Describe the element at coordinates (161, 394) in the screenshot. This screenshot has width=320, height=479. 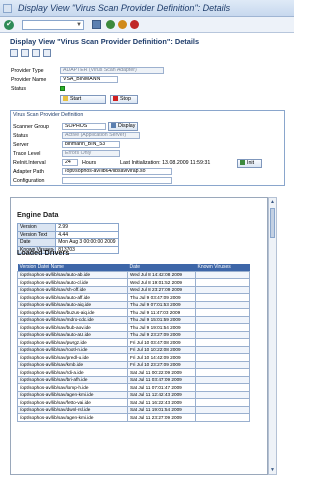
I see `driver-date: Sat Jul 11 12:42:43 2009` at that location.